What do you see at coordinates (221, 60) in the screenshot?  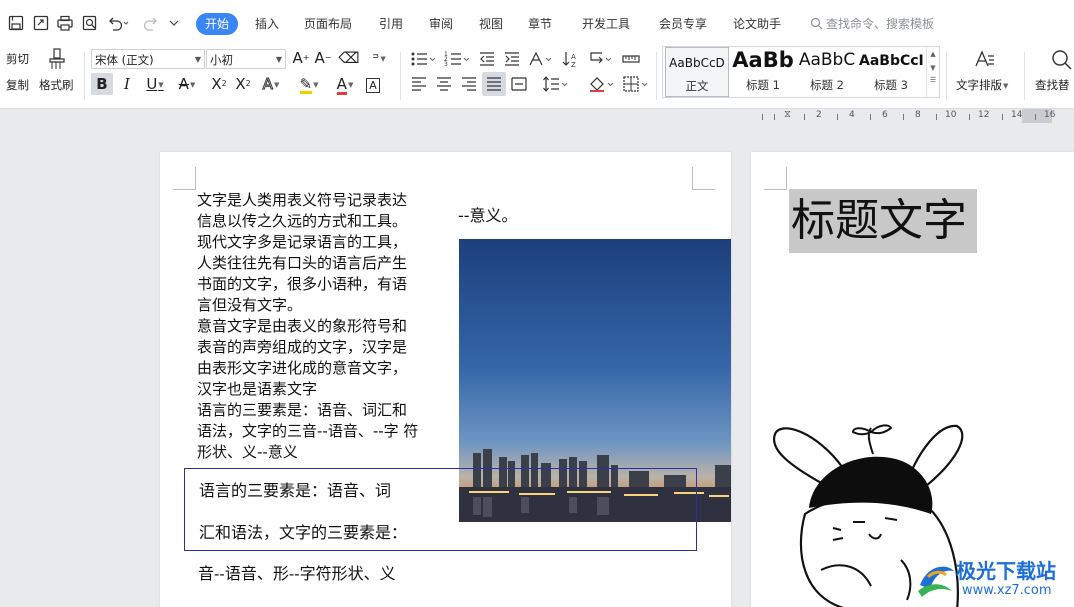 I see `font-size-value: 小初` at bounding box center [221, 60].